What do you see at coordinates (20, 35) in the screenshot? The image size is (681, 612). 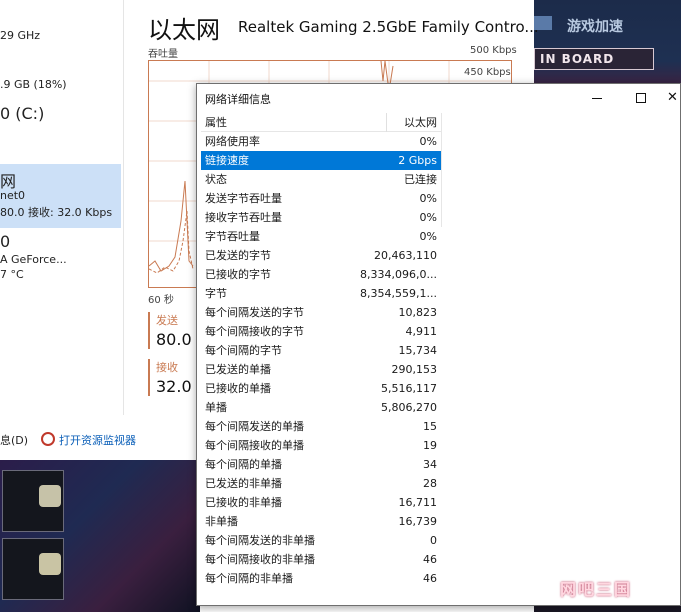 I see `cpu-speed: 29 GHz` at bounding box center [20, 35].